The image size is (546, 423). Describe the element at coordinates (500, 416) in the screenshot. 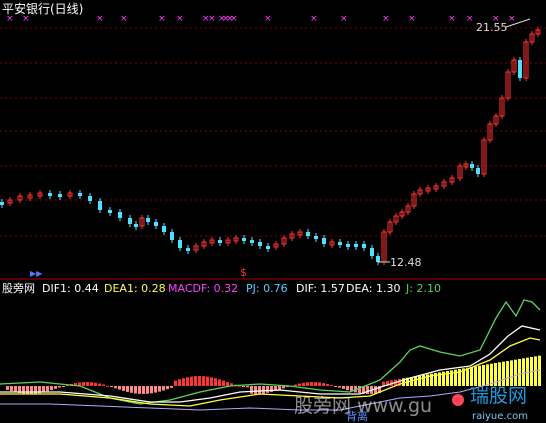

I see `watermark-logo-url: raiyue.com` at that location.